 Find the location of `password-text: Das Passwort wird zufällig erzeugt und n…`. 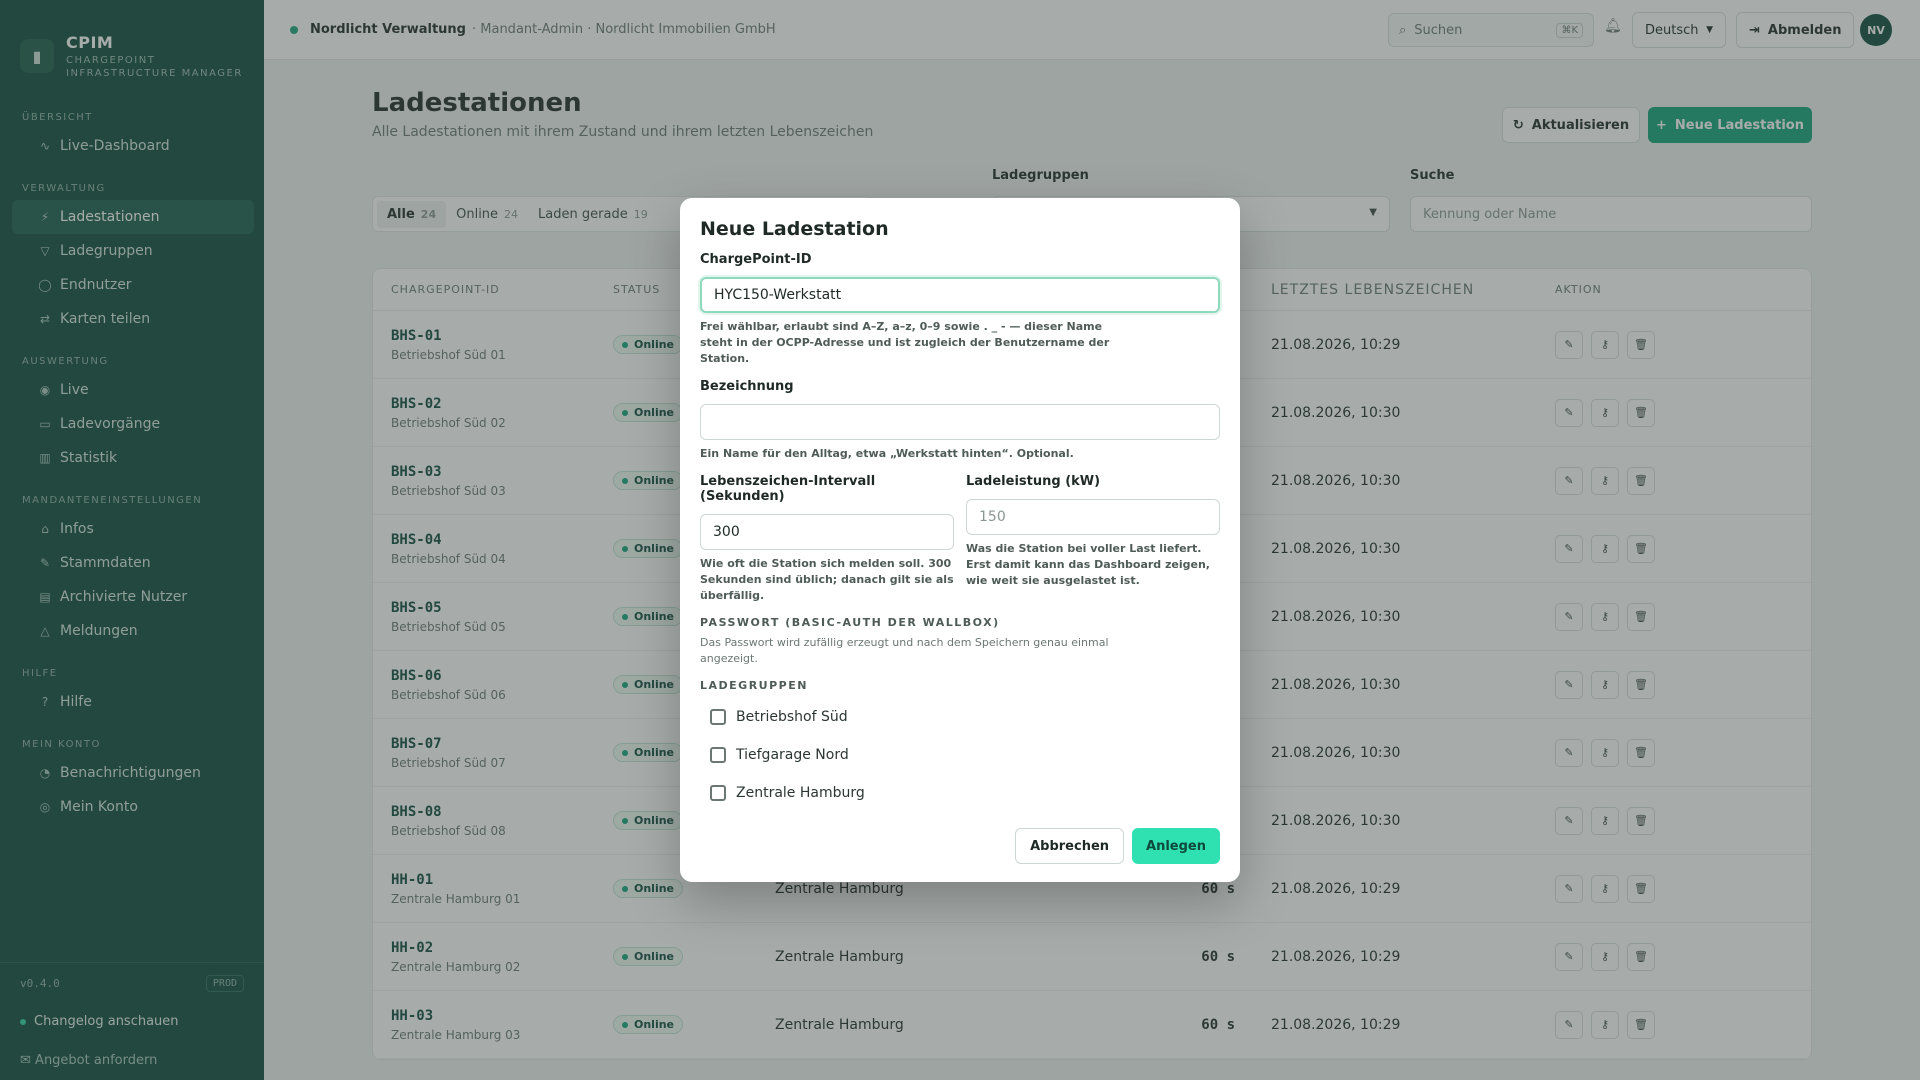

password-text: Das Passwort wird zufällig erzeugt und n… is located at coordinates (904, 650).